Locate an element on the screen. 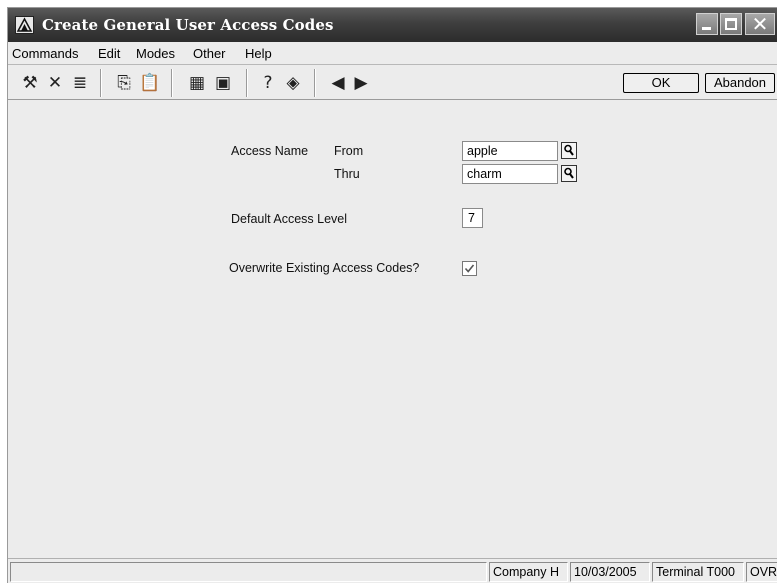  minimize-icon is located at coordinates (706, 28).